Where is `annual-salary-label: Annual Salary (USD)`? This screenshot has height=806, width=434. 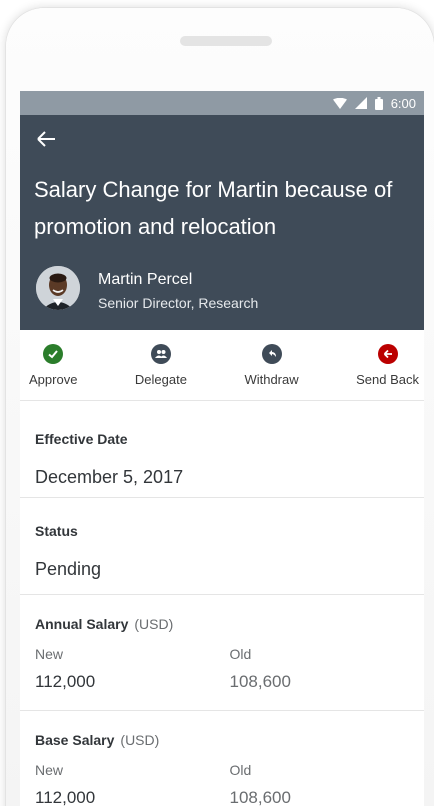 annual-salary-label: Annual Salary (USD) is located at coordinates (229, 624).